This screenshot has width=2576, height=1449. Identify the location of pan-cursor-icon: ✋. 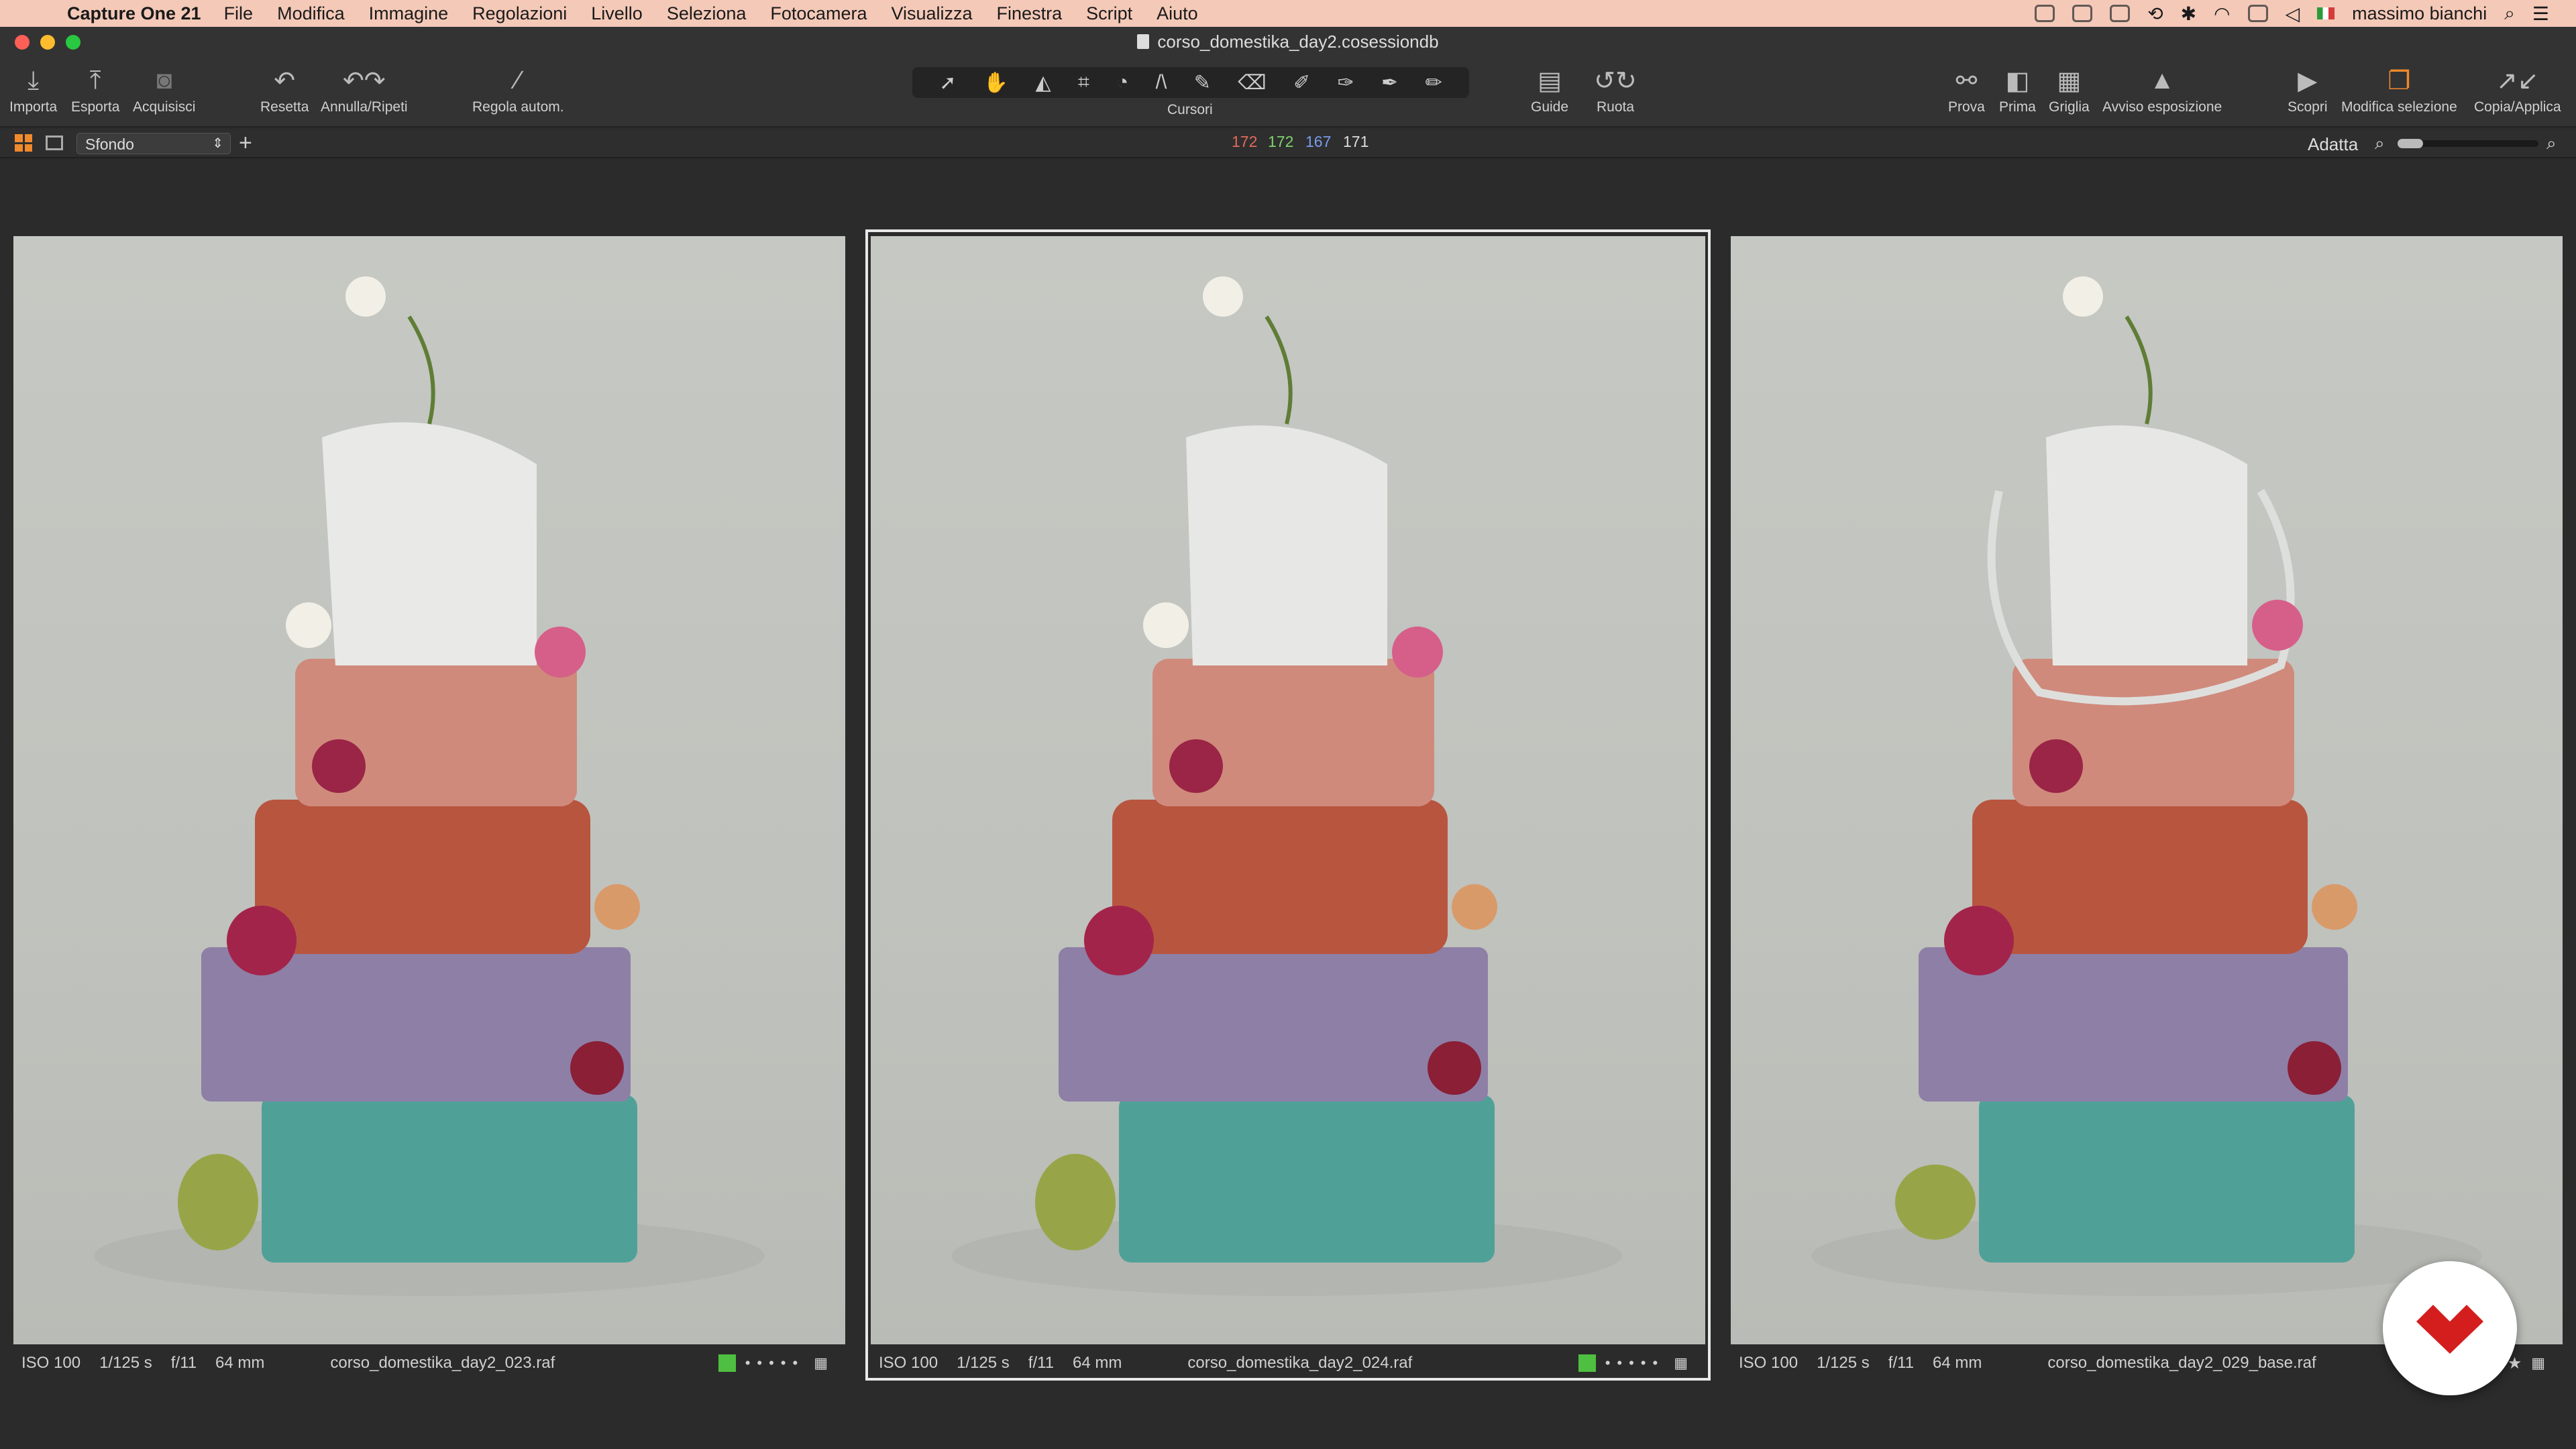
(995, 83).